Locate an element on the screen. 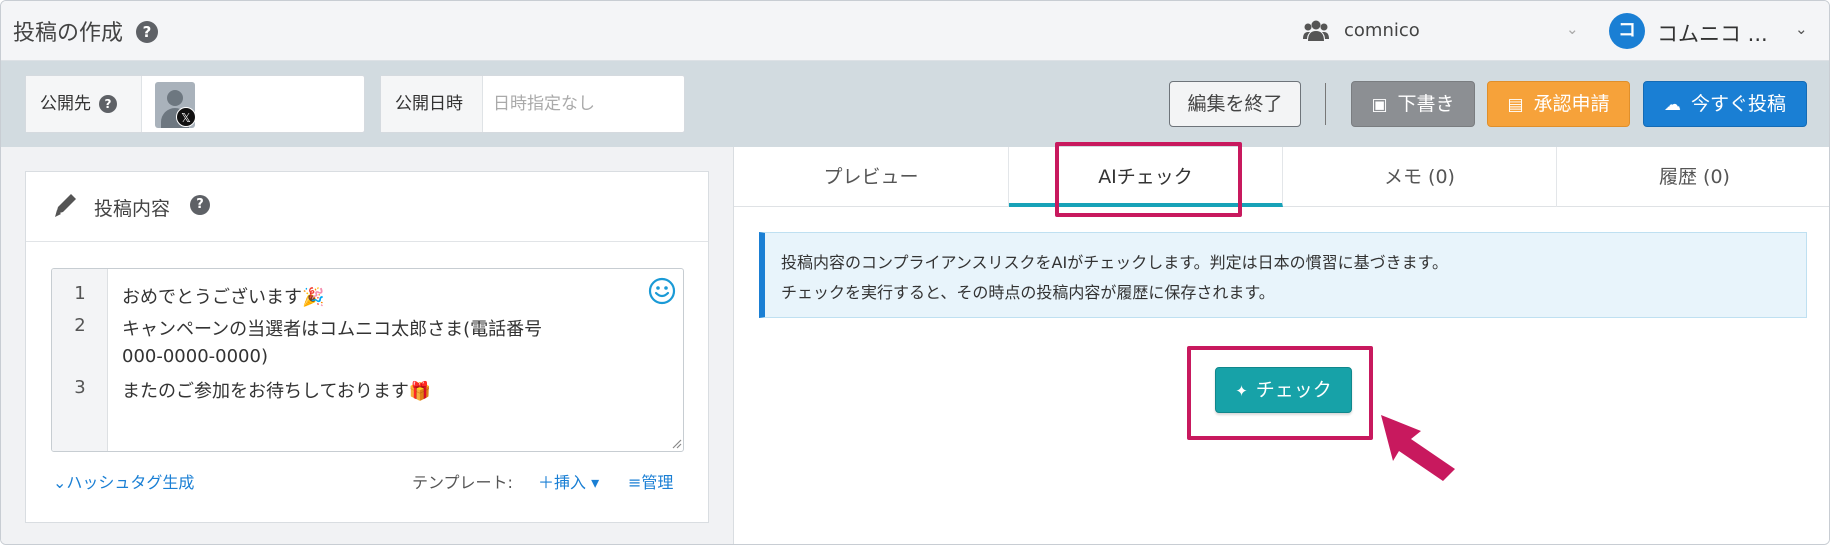  save-icon: ▣ is located at coordinates (1379, 105).